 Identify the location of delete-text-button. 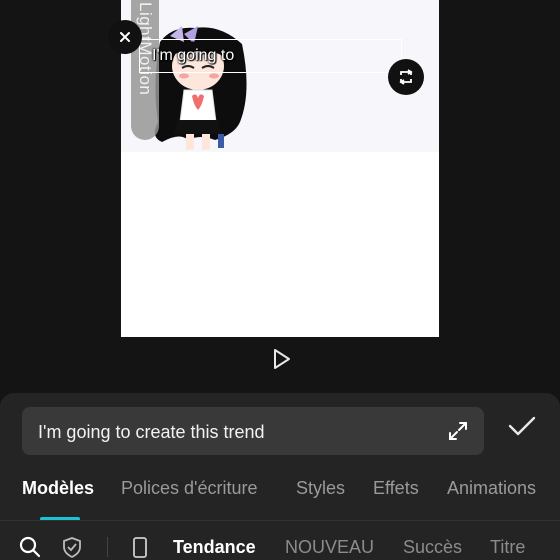
(125, 37).